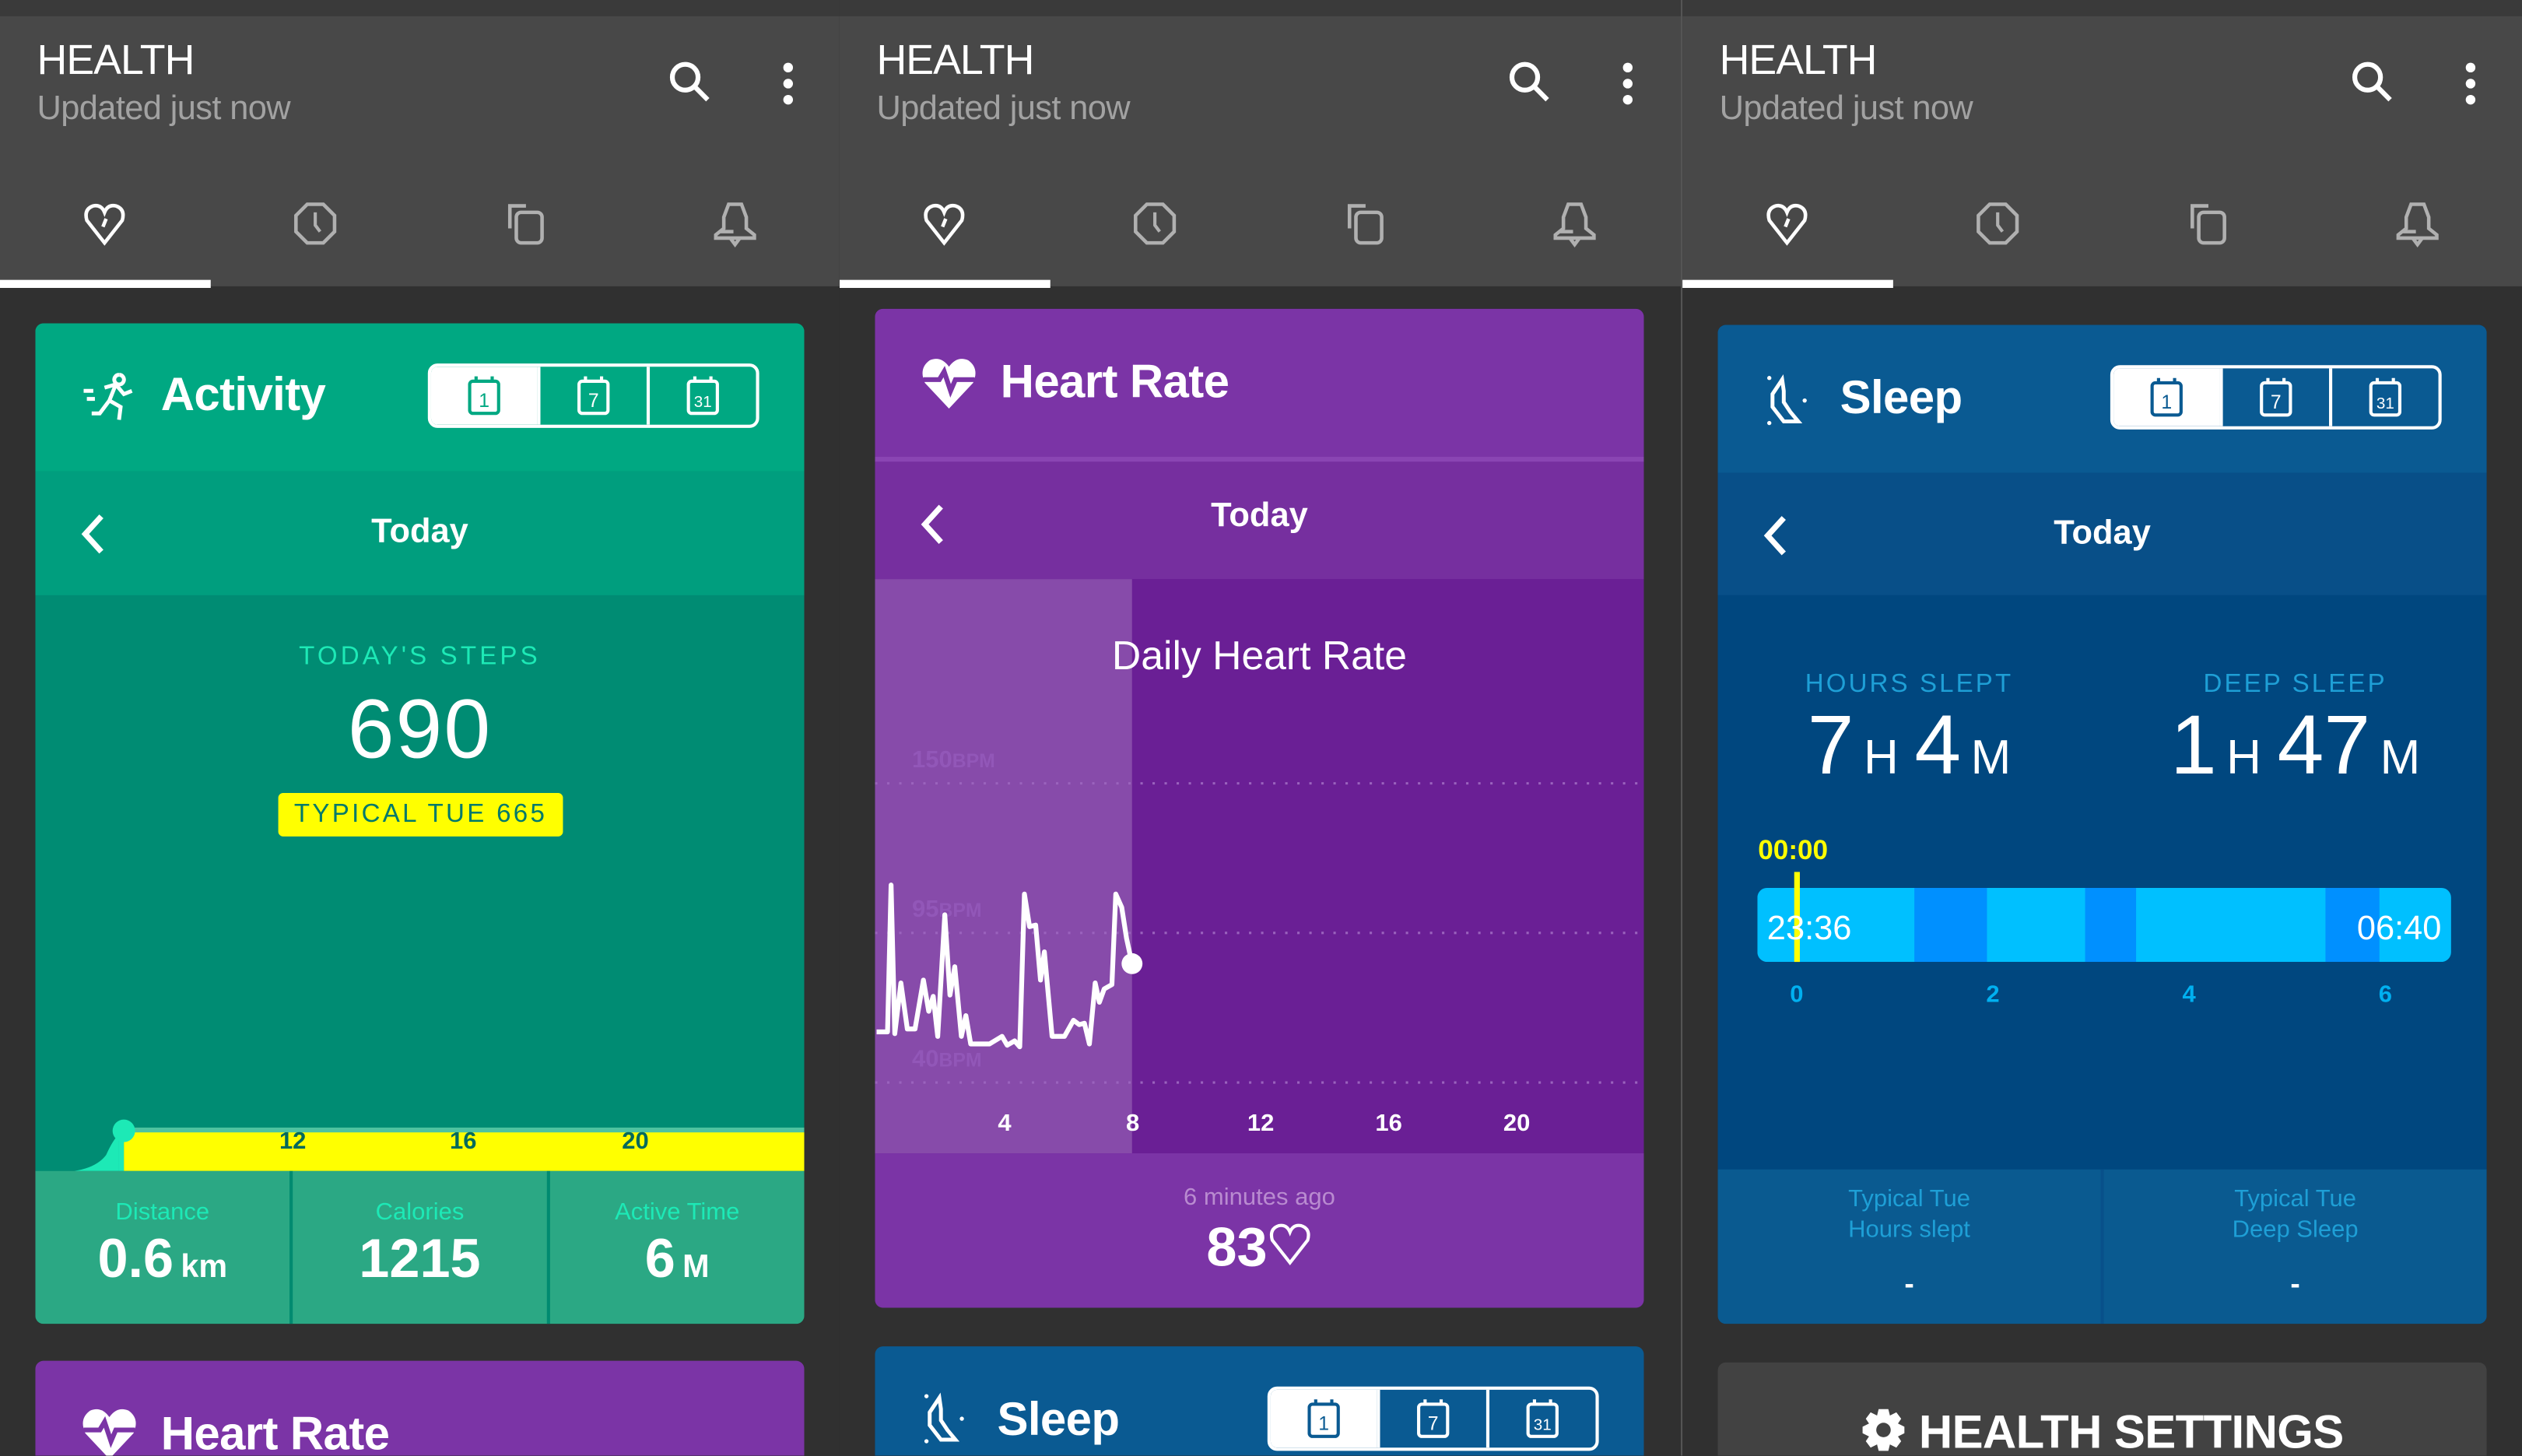 The height and width of the screenshot is (1456, 2522). I want to click on y-tick-value: 40, so click(925, 1058).